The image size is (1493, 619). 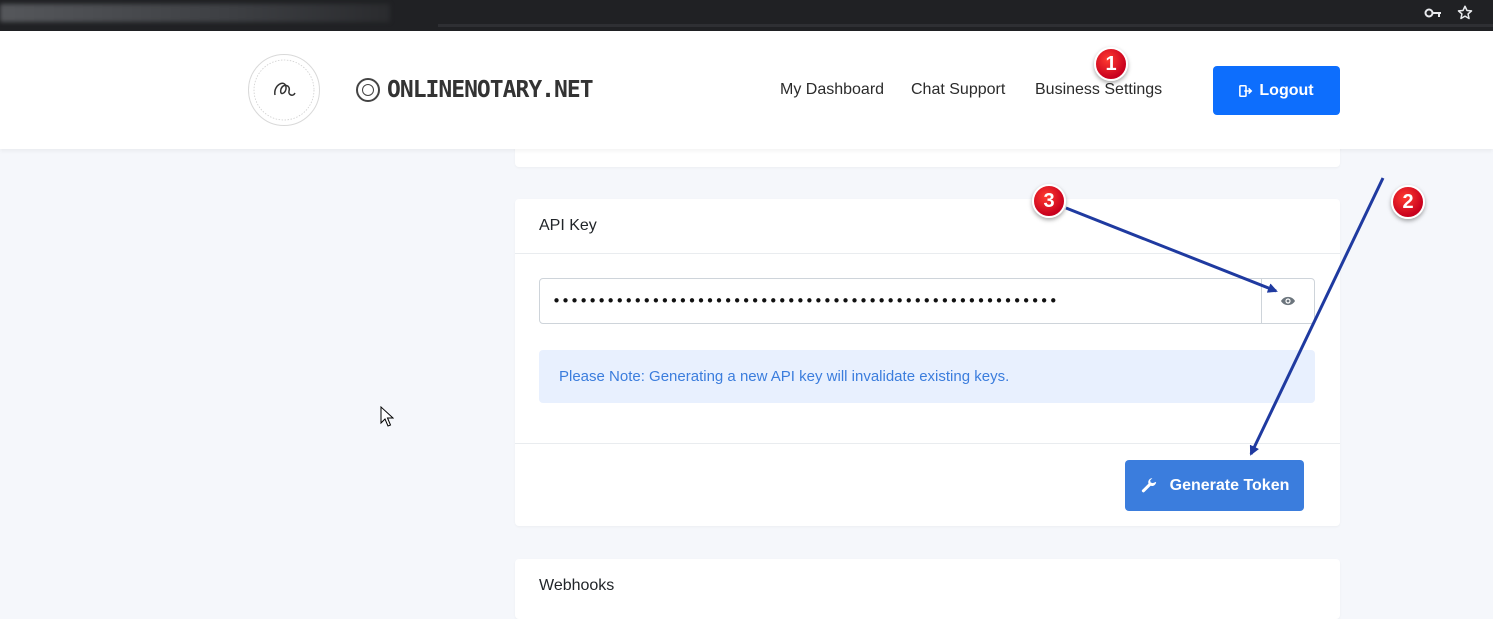 I want to click on wrench-icon, so click(x=1148, y=484).